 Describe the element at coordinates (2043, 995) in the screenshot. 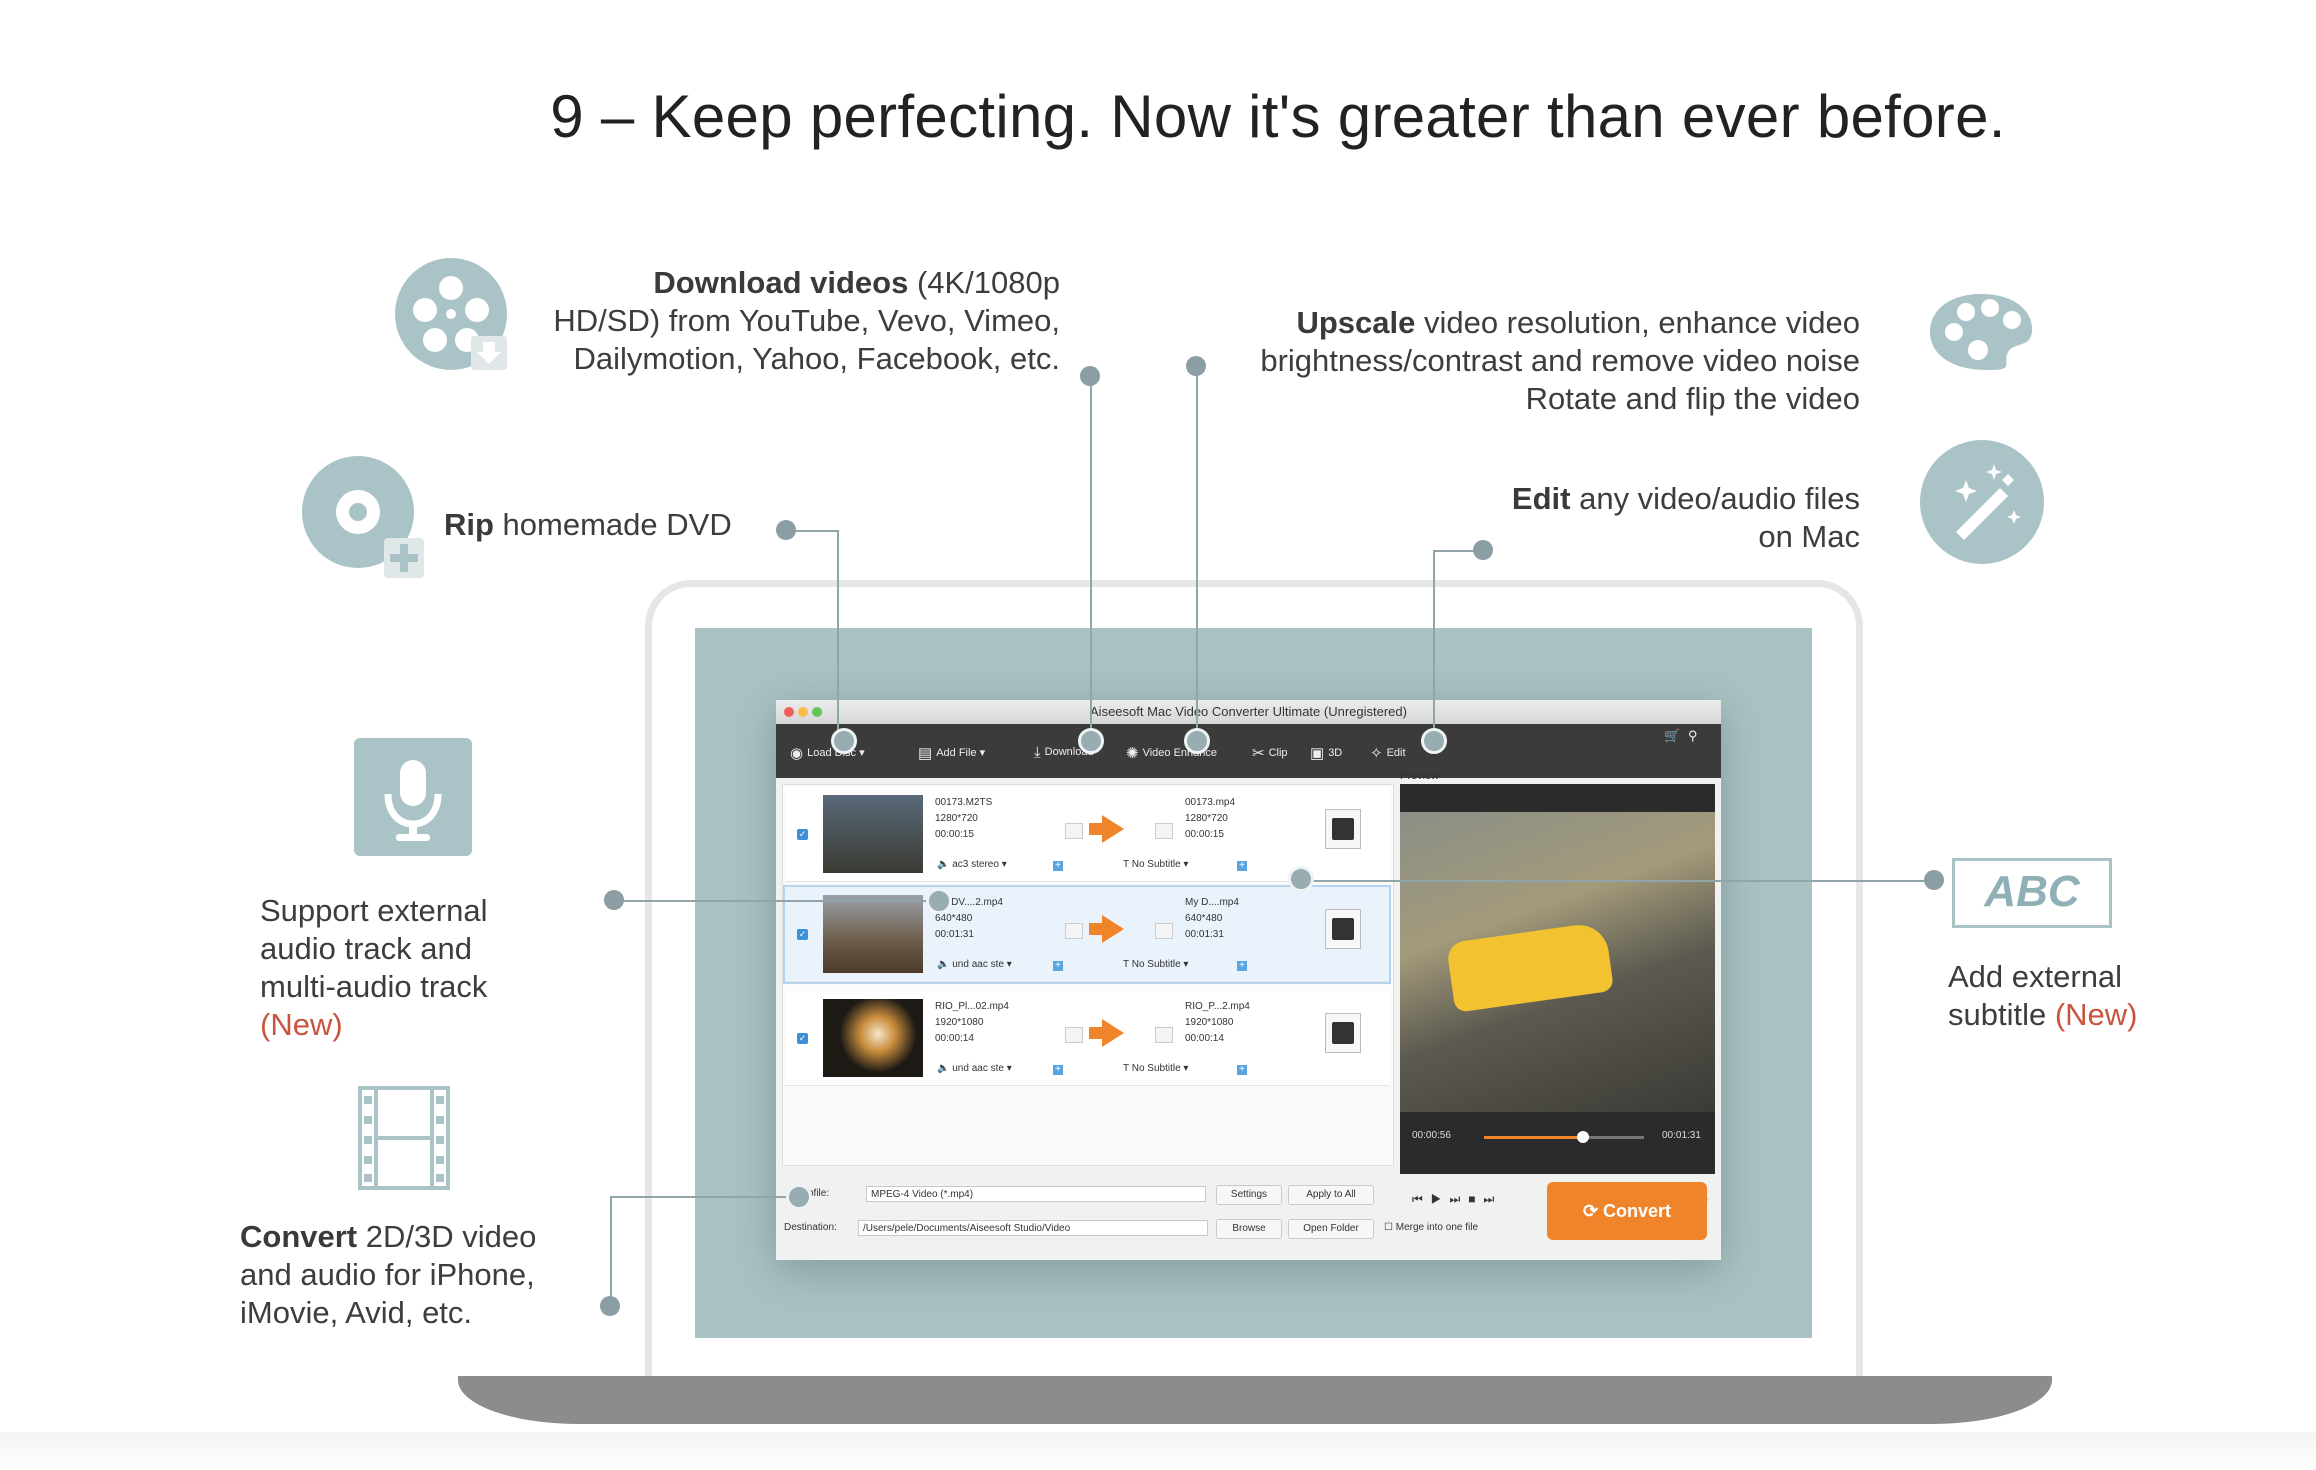

I see `subtitle-feature-text: Add external subtitle (New)` at that location.